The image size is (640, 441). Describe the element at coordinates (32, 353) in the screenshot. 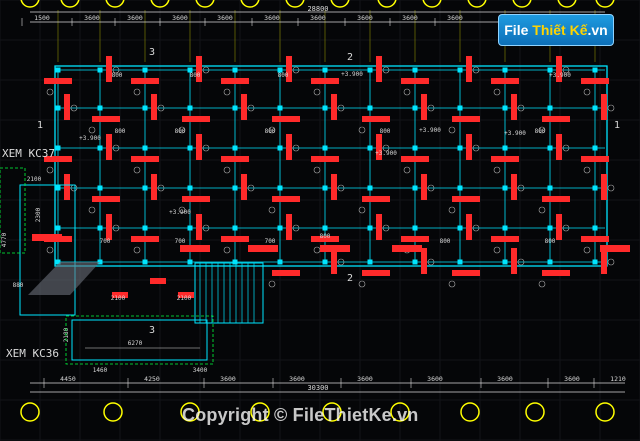

I see `ref-label-kc36: XEM KC36` at that location.